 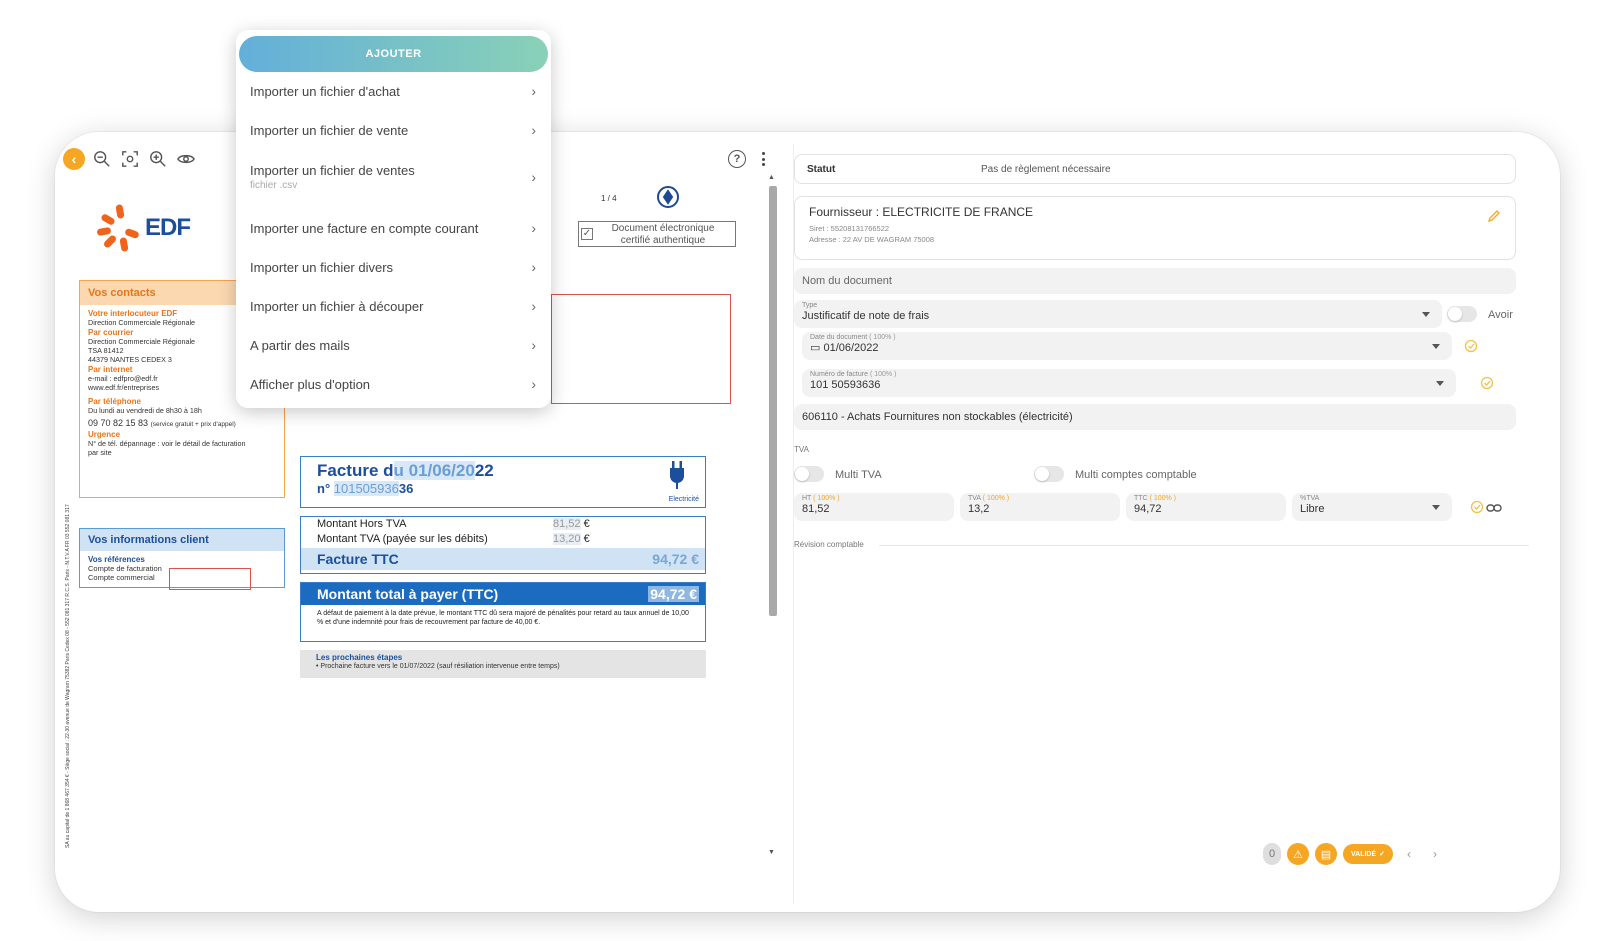 I want to click on menu-item-import-achat: Importer un fichier d'achat ›, so click(x=395, y=91).